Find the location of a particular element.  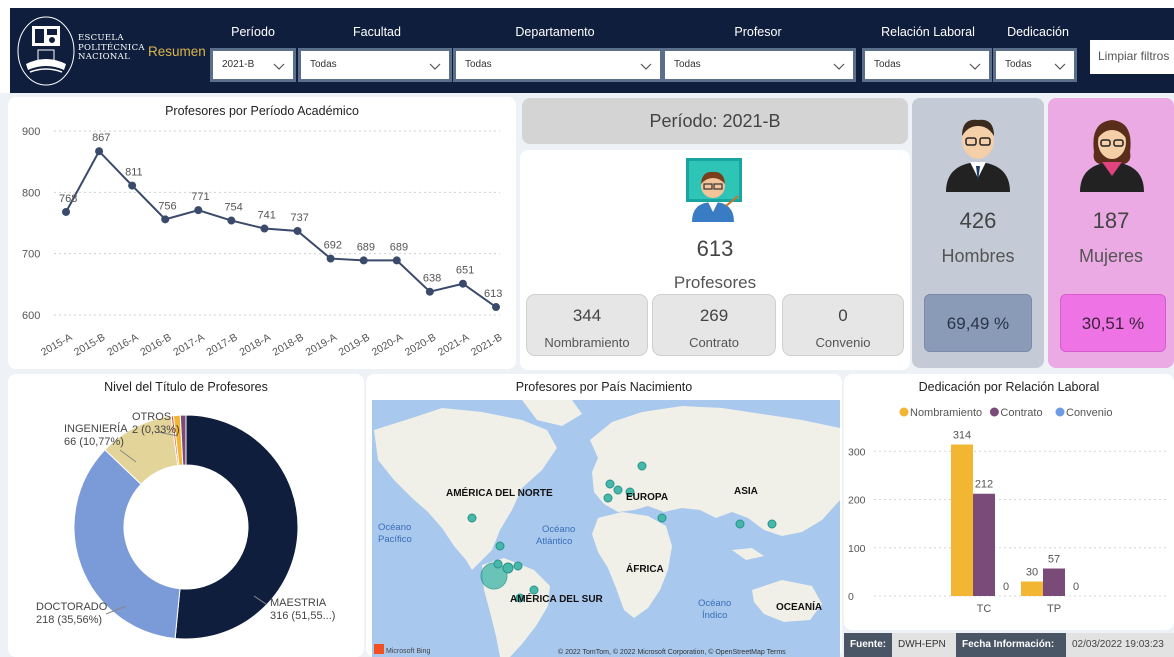

filter-relacion-laboral-select: Todas is located at coordinates (927, 65).